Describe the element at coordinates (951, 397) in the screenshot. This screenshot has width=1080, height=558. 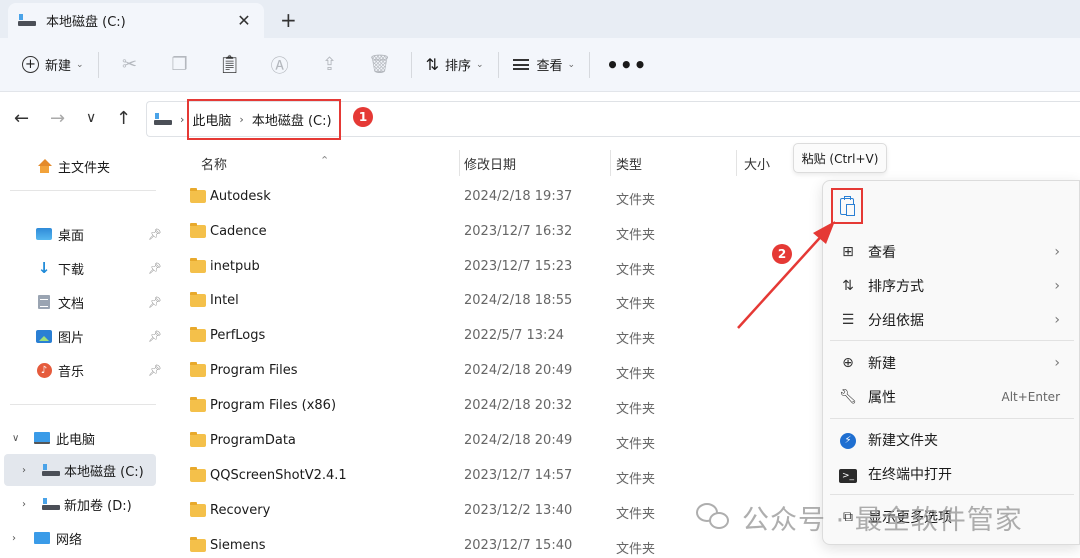
I see `menu-item-properties: 🔧︎ 属性 Alt+Enter` at that location.